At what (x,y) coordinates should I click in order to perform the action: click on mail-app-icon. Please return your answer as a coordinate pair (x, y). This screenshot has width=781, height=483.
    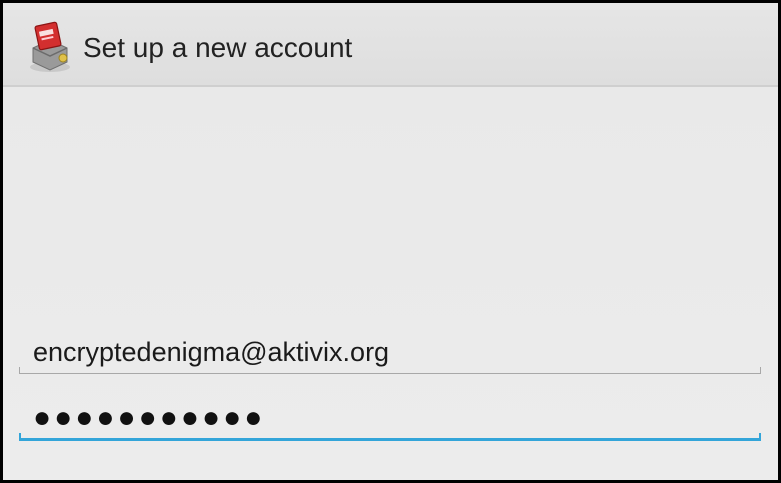
    Looking at the image, I should click on (50, 46).